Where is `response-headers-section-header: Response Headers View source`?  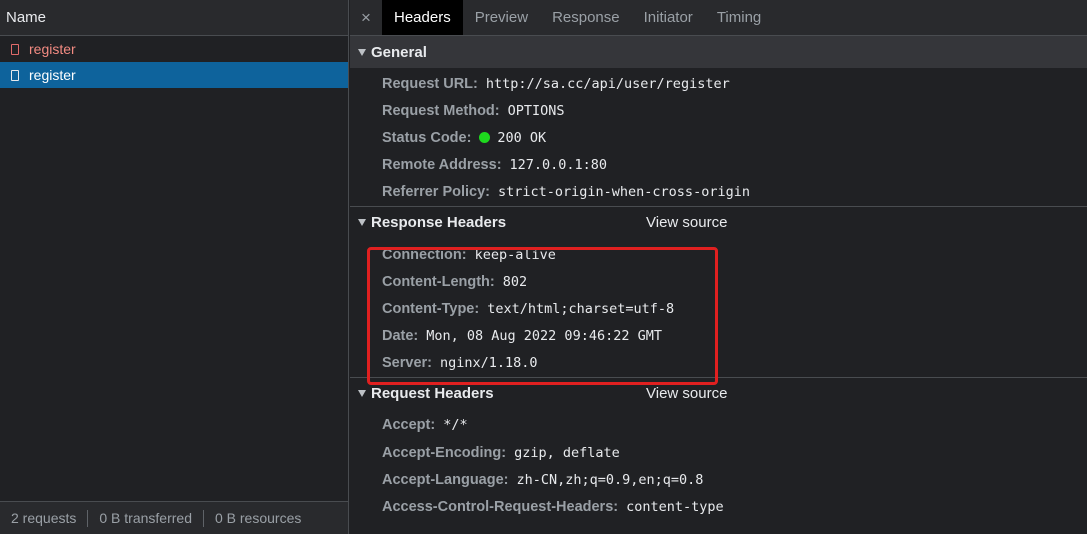 response-headers-section-header: Response Headers View source is located at coordinates (718, 223).